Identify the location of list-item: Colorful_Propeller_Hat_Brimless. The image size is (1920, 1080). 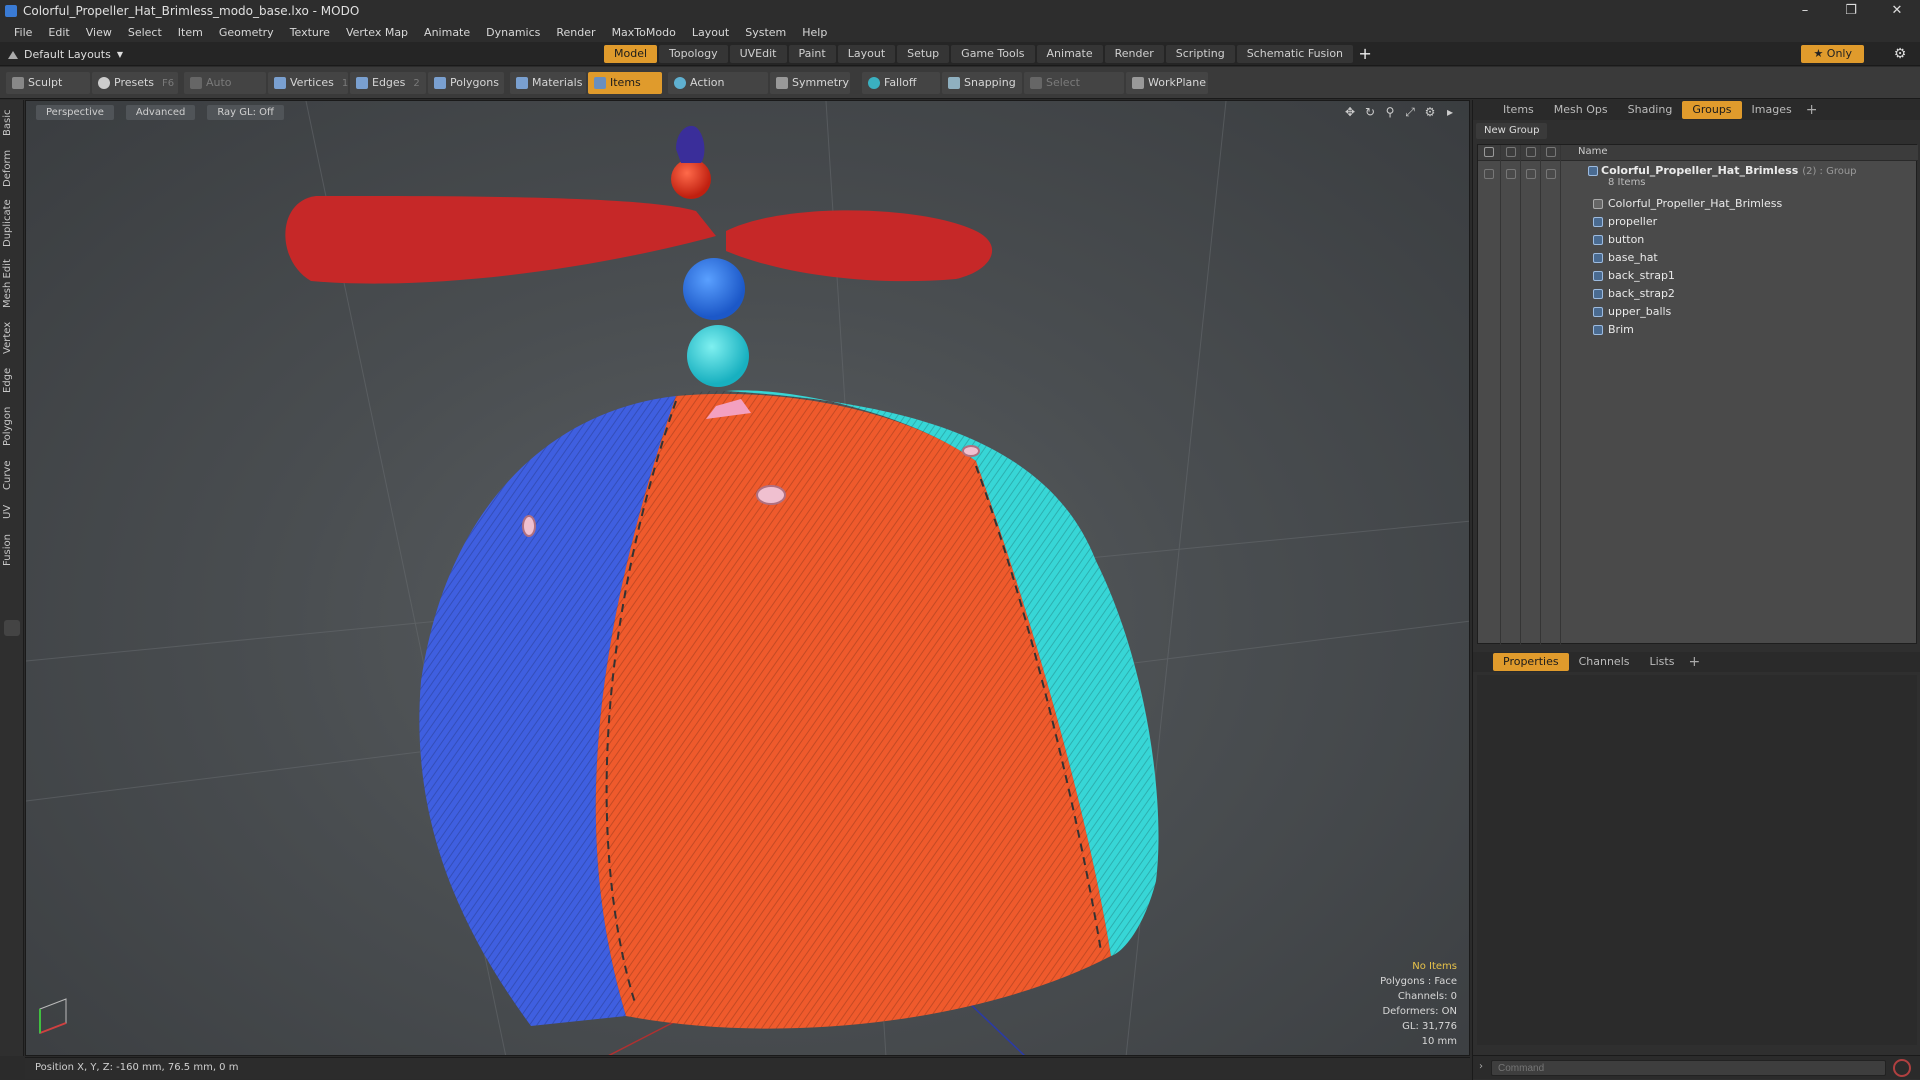
(1698, 204).